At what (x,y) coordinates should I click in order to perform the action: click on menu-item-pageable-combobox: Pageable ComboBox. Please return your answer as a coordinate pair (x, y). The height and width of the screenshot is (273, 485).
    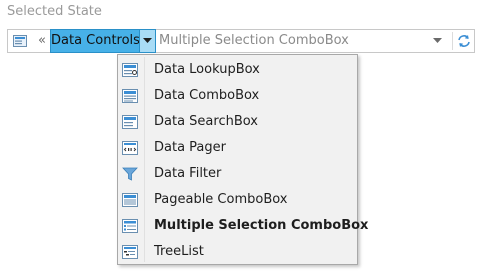
    Looking at the image, I should click on (237, 200).